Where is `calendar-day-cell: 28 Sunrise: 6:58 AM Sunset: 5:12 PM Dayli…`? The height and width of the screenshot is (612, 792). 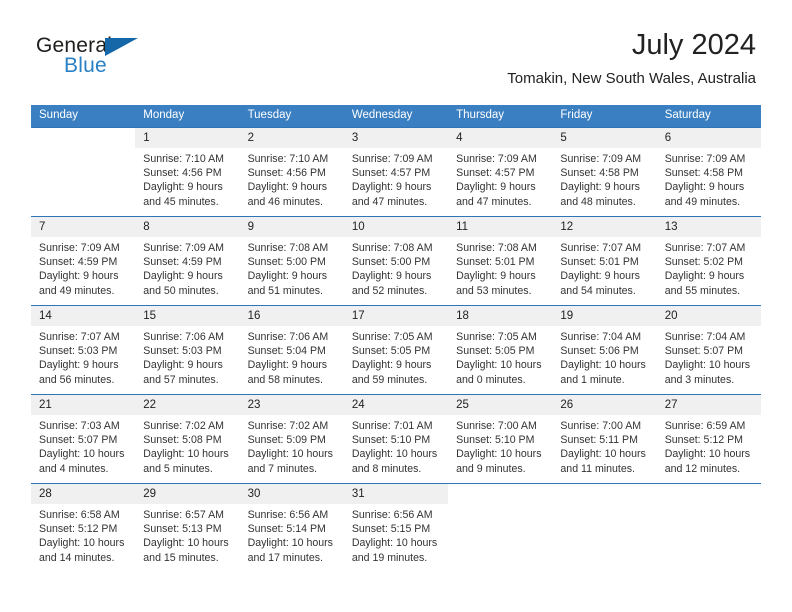
calendar-day-cell: 28 Sunrise: 6:58 AM Sunset: 5:12 PM Dayli… is located at coordinates (83, 527).